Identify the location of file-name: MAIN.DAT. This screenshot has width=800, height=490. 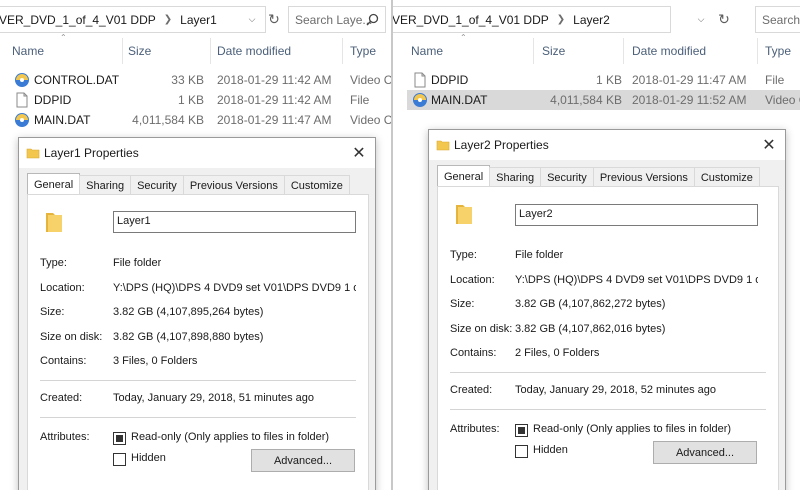
(459, 100).